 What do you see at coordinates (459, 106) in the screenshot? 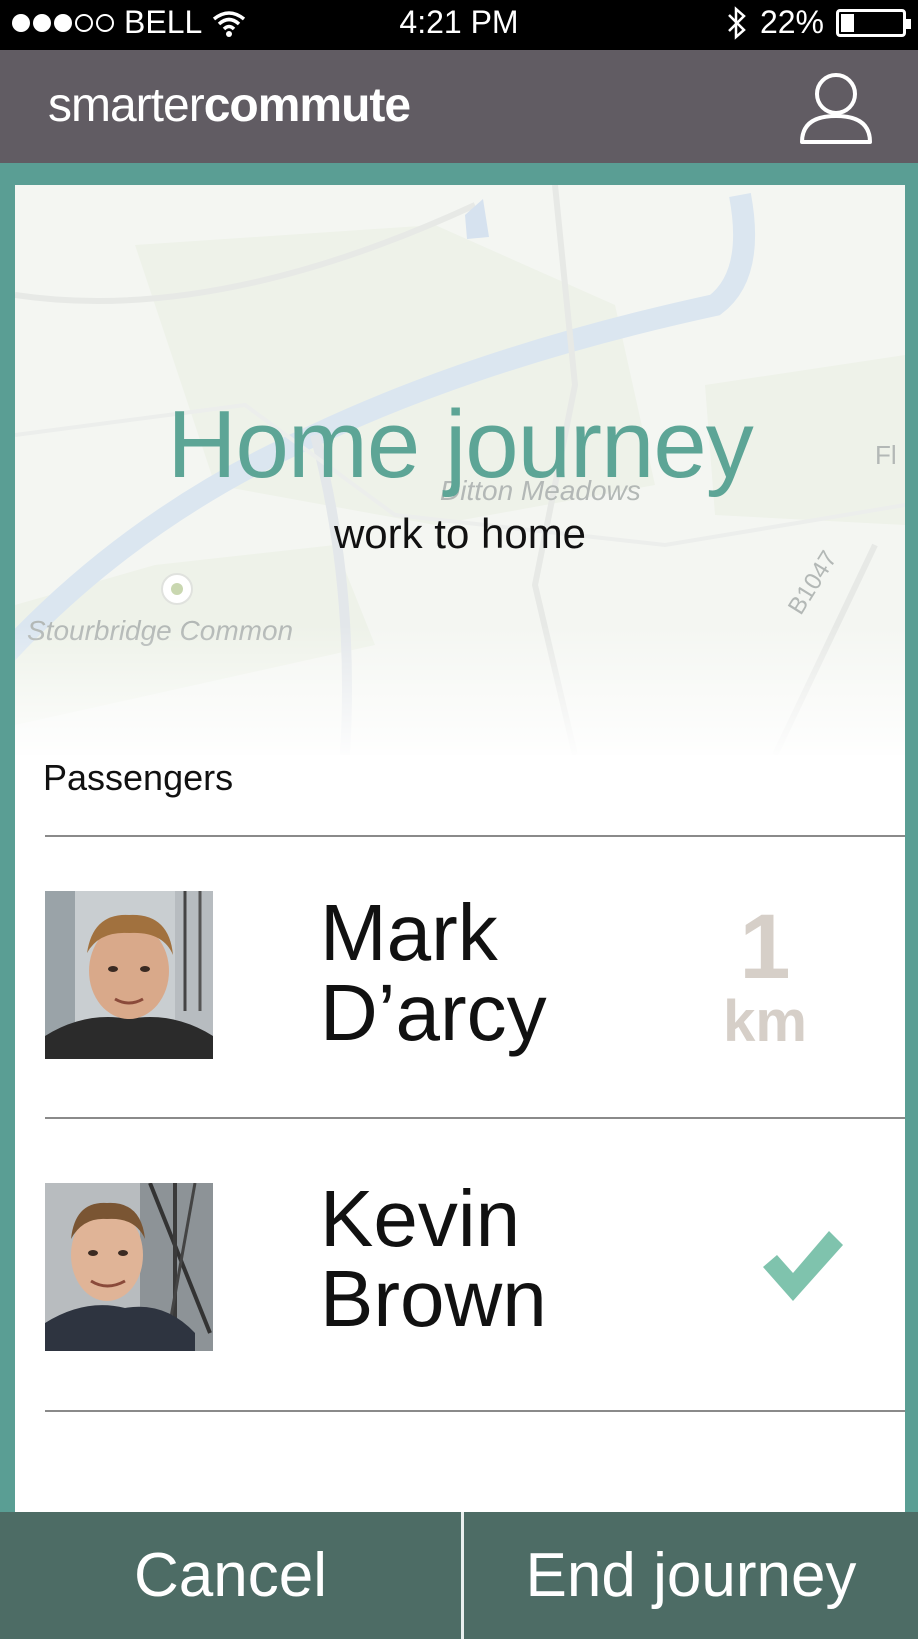
I see `app-header: smartercommute` at bounding box center [459, 106].